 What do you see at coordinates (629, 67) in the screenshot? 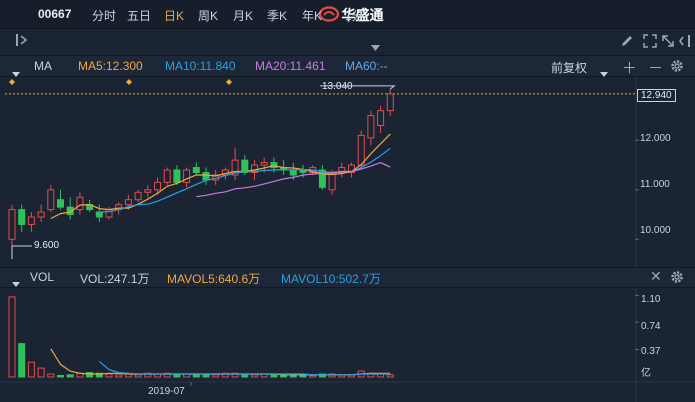
I see `zoom-in-icon: ＋` at bounding box center [629, 67].